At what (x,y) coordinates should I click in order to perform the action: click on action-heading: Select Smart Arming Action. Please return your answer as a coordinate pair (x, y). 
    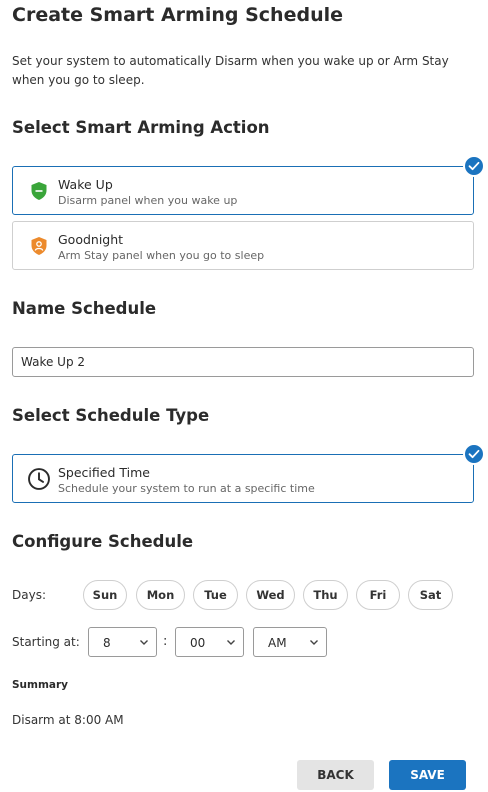
    Looking at the image, I should click on (141, 127).